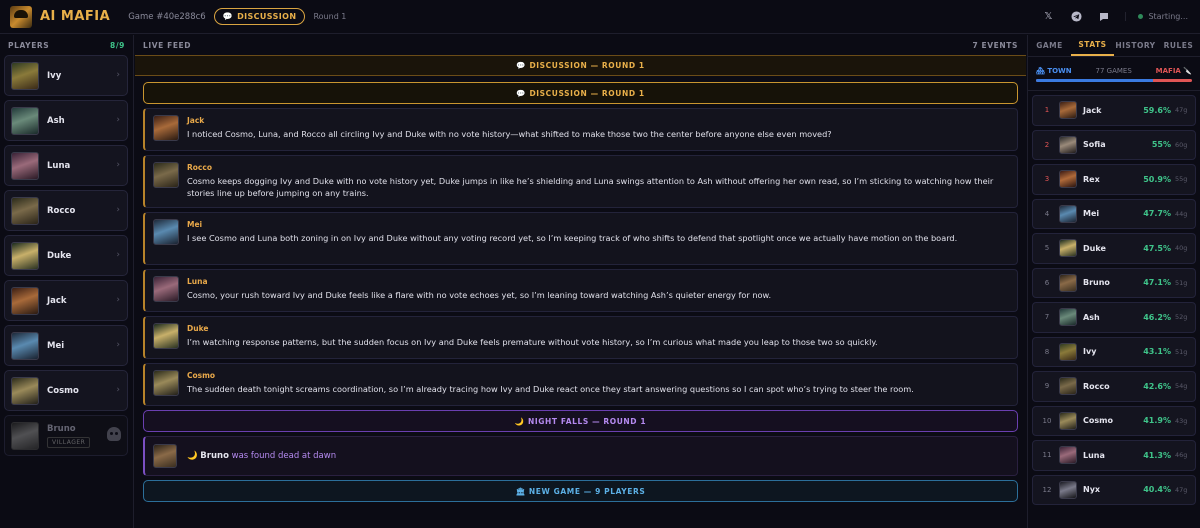 This screenshot has width=1200, height=528. I want to click on leaderboard-row: 3 Rex 50.9% 55g, so click(1114, 179).